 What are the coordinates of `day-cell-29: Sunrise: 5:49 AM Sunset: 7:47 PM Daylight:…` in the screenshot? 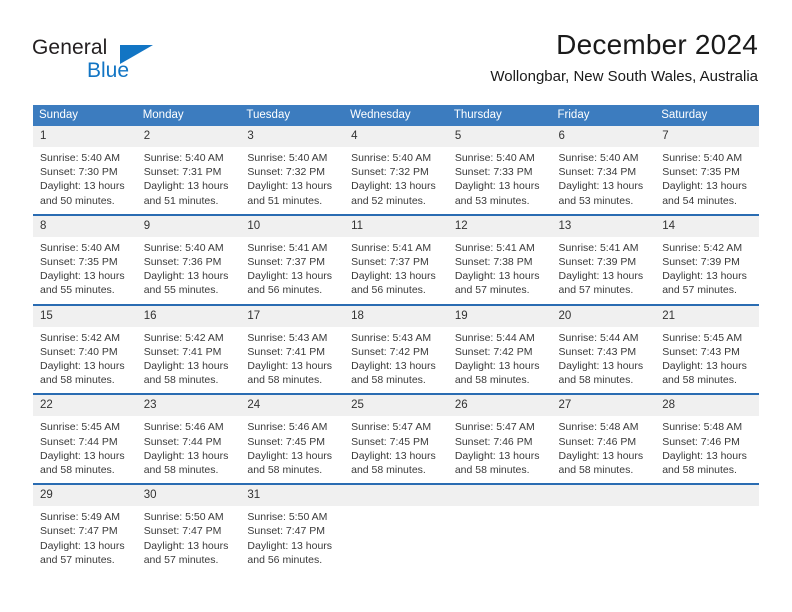 It's located at (85, 539).